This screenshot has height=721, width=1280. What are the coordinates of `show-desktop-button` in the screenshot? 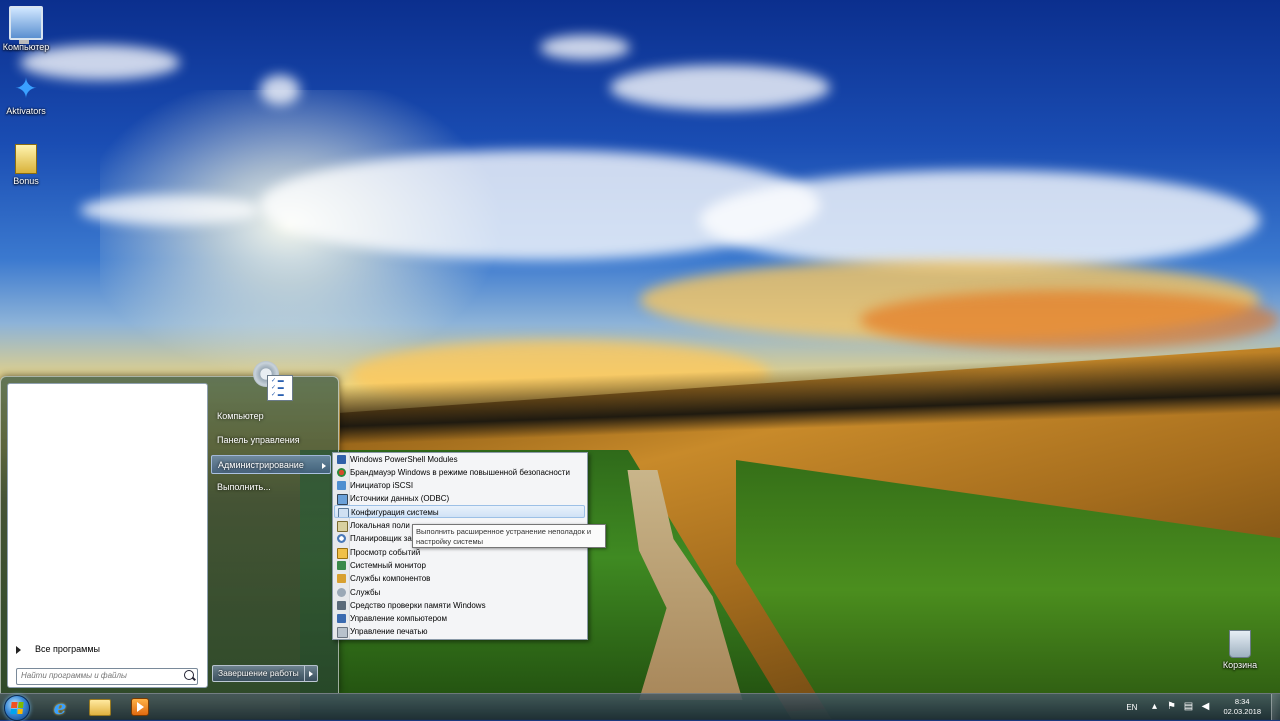 It's located at (1275, 707).